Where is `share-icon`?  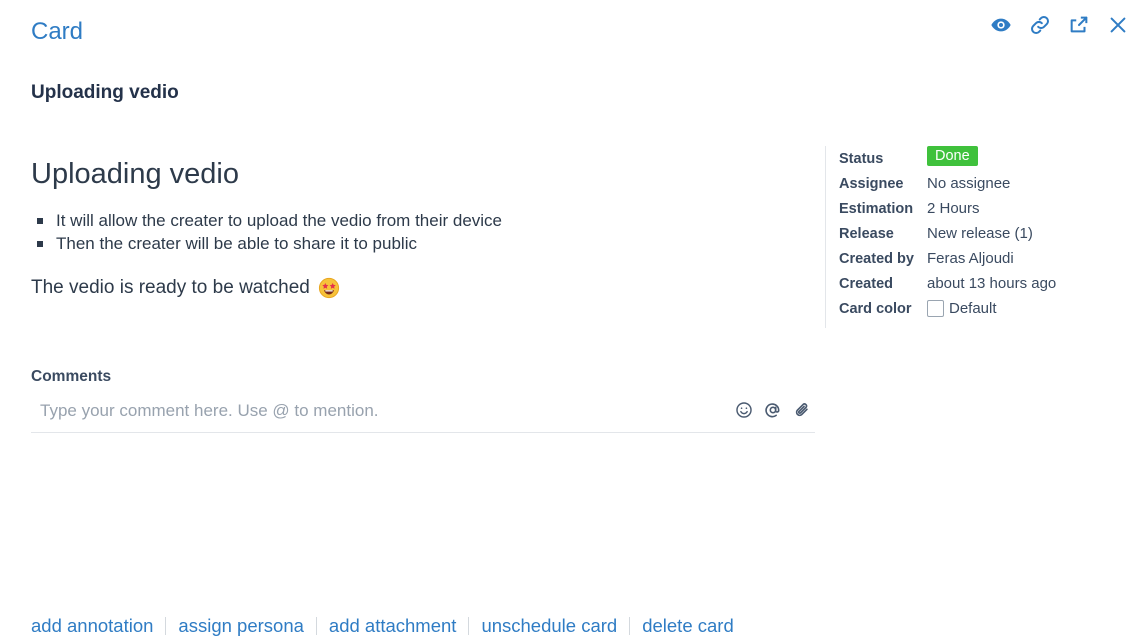 share-icon is located at coordinates (1079, 25).